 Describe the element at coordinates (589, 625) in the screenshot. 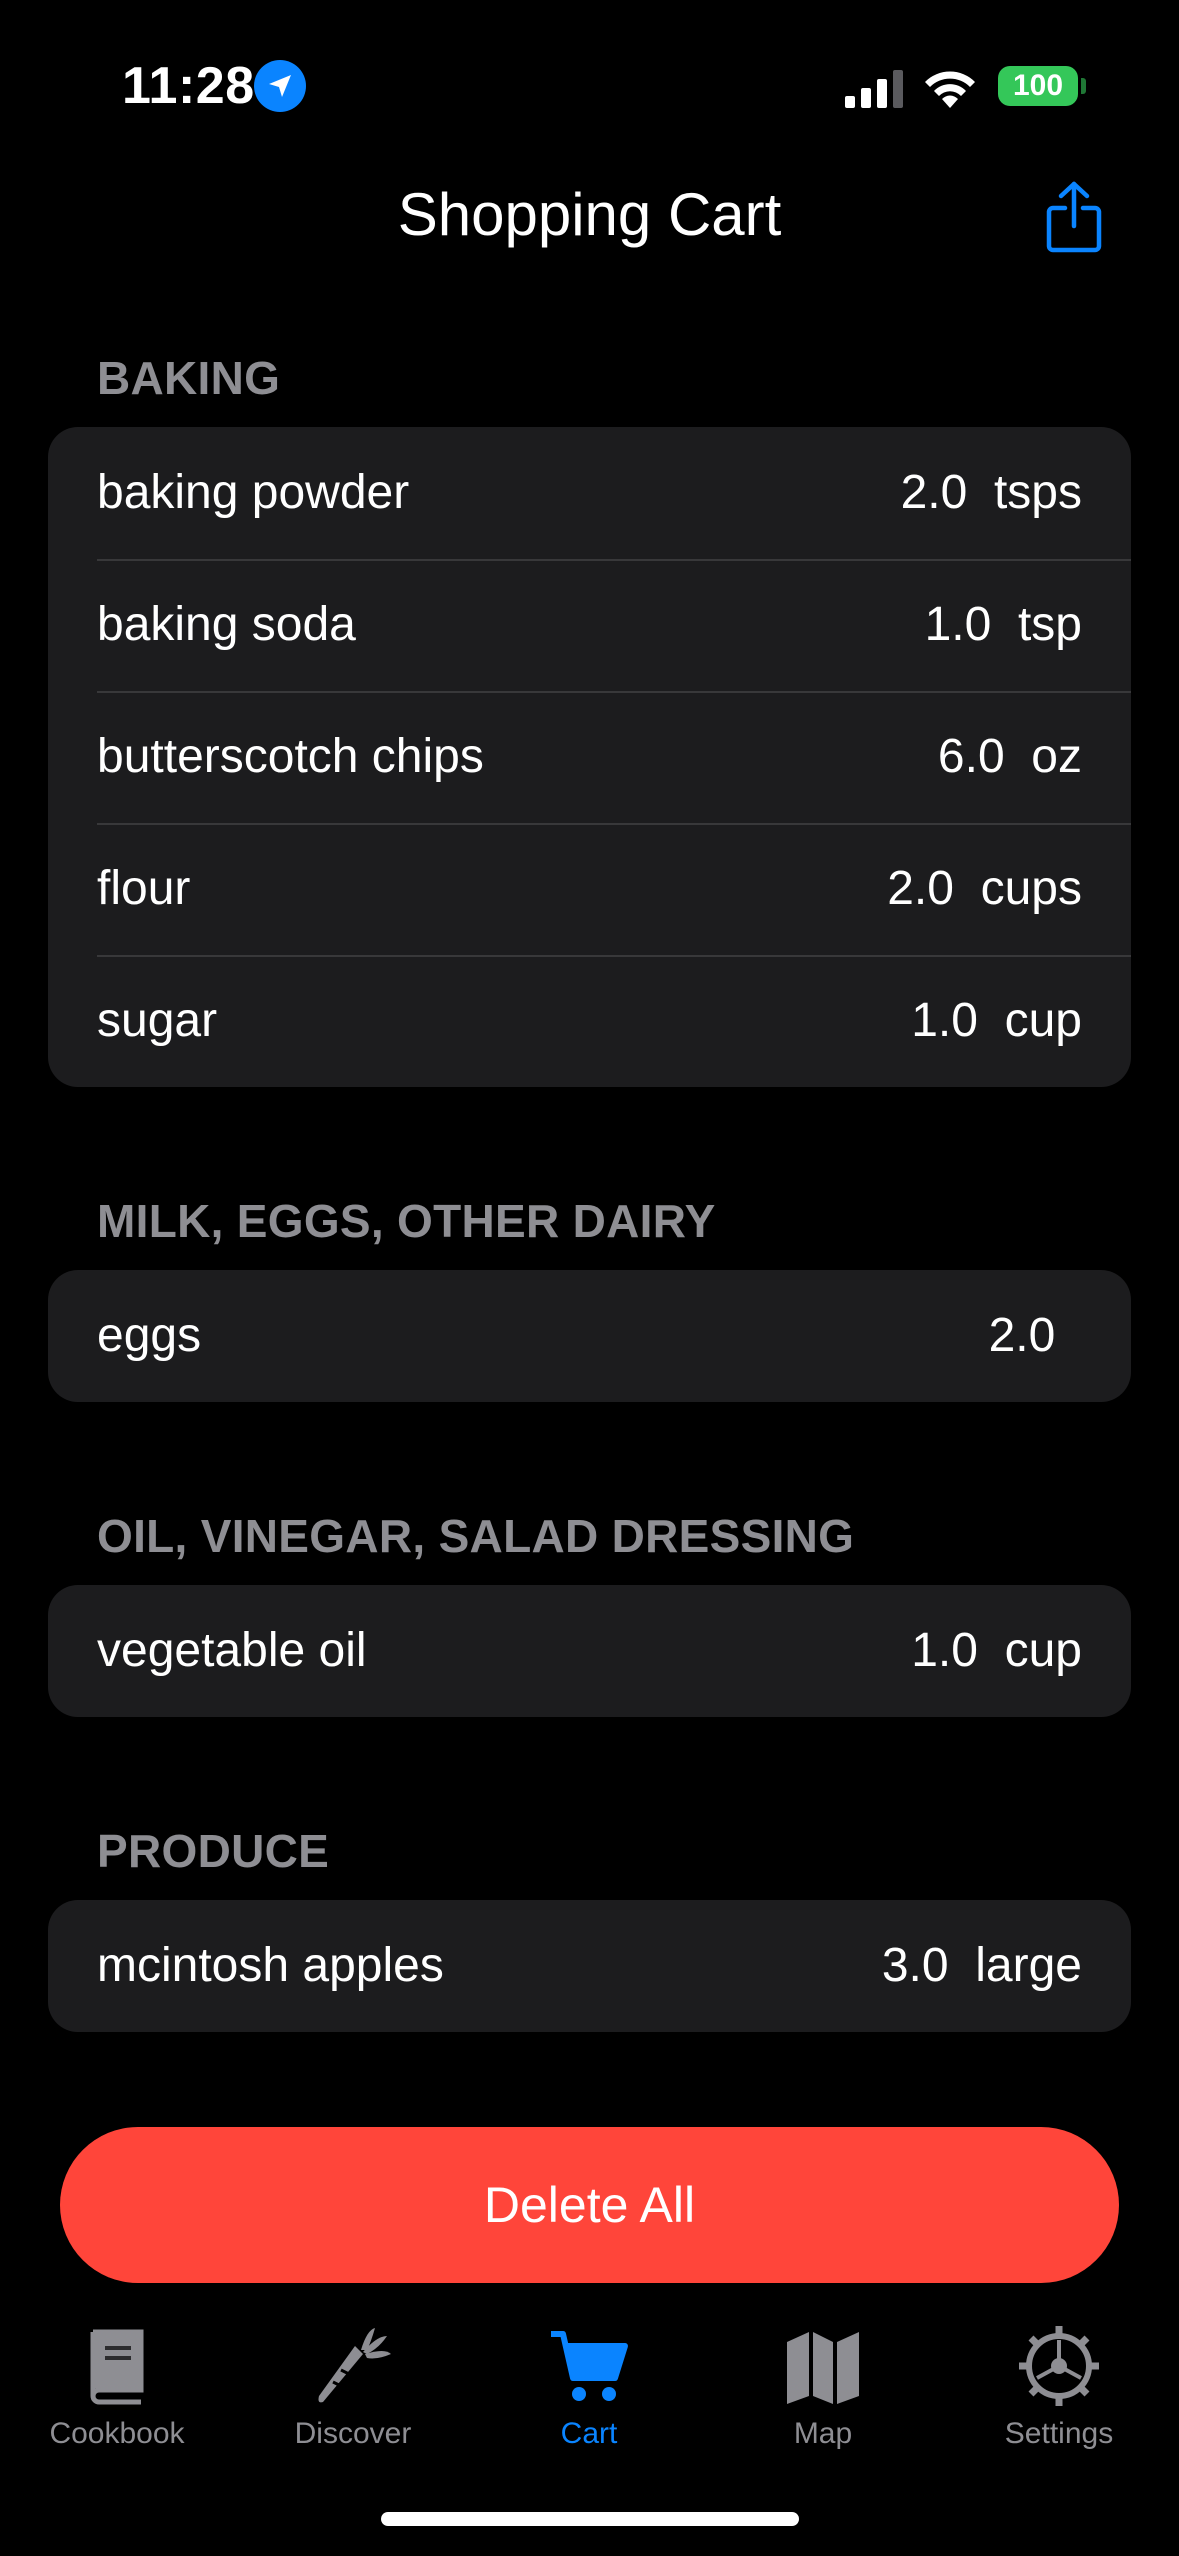

I see `list-item: baking soda 1.0 tsp` at that location.